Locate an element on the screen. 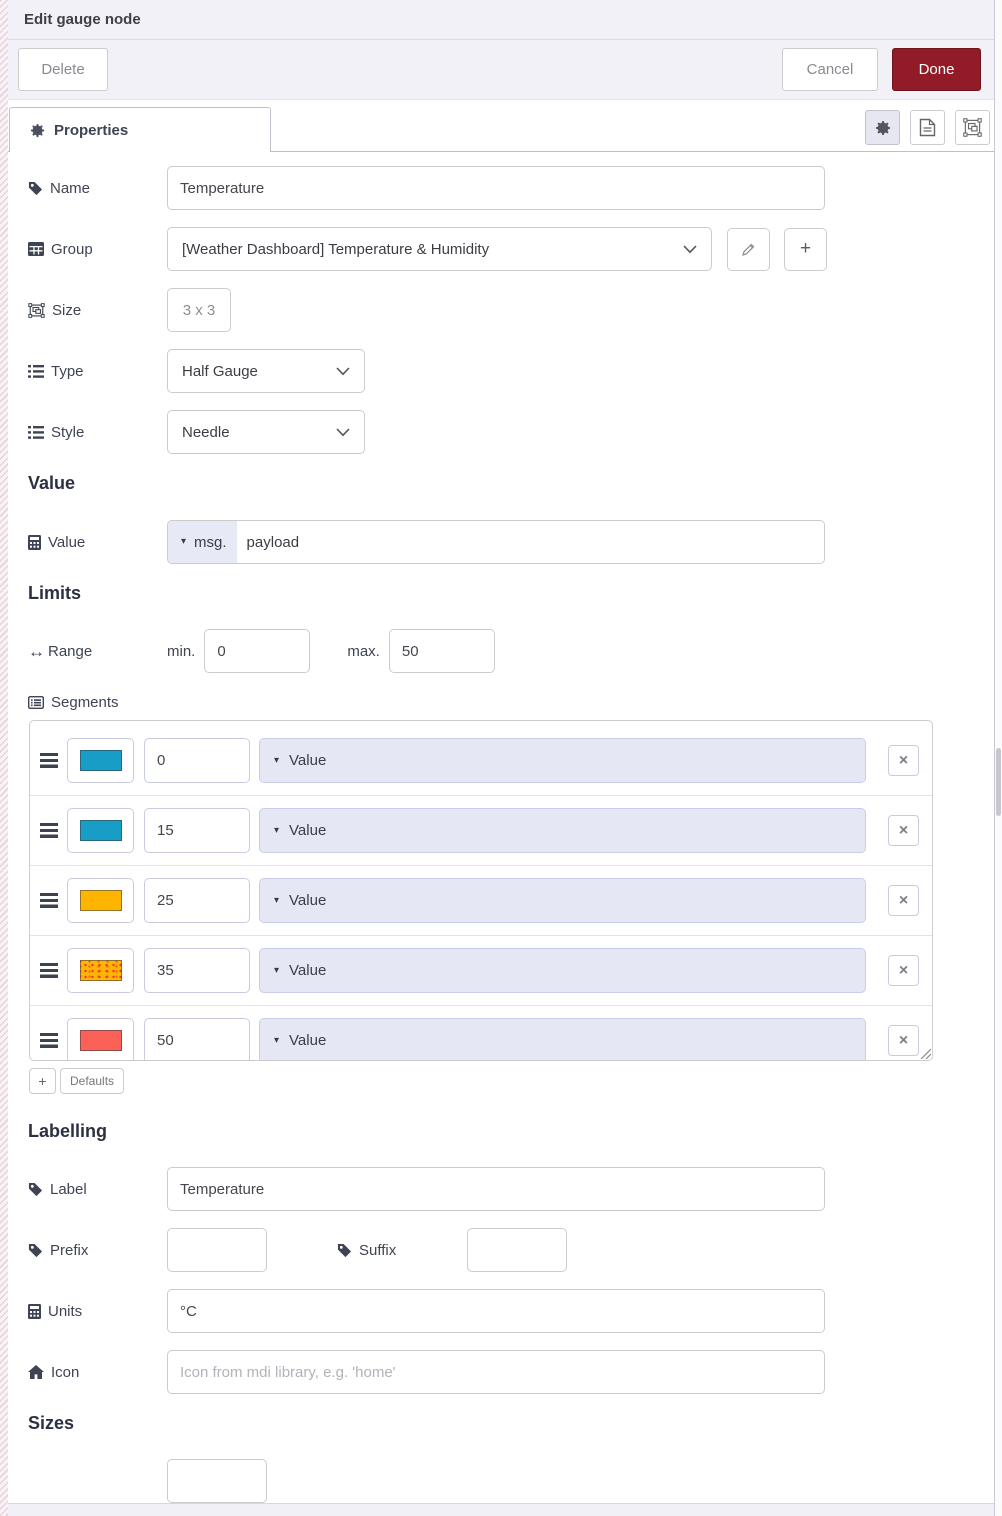  label-row: Label is located at coordinates (511, 1189).